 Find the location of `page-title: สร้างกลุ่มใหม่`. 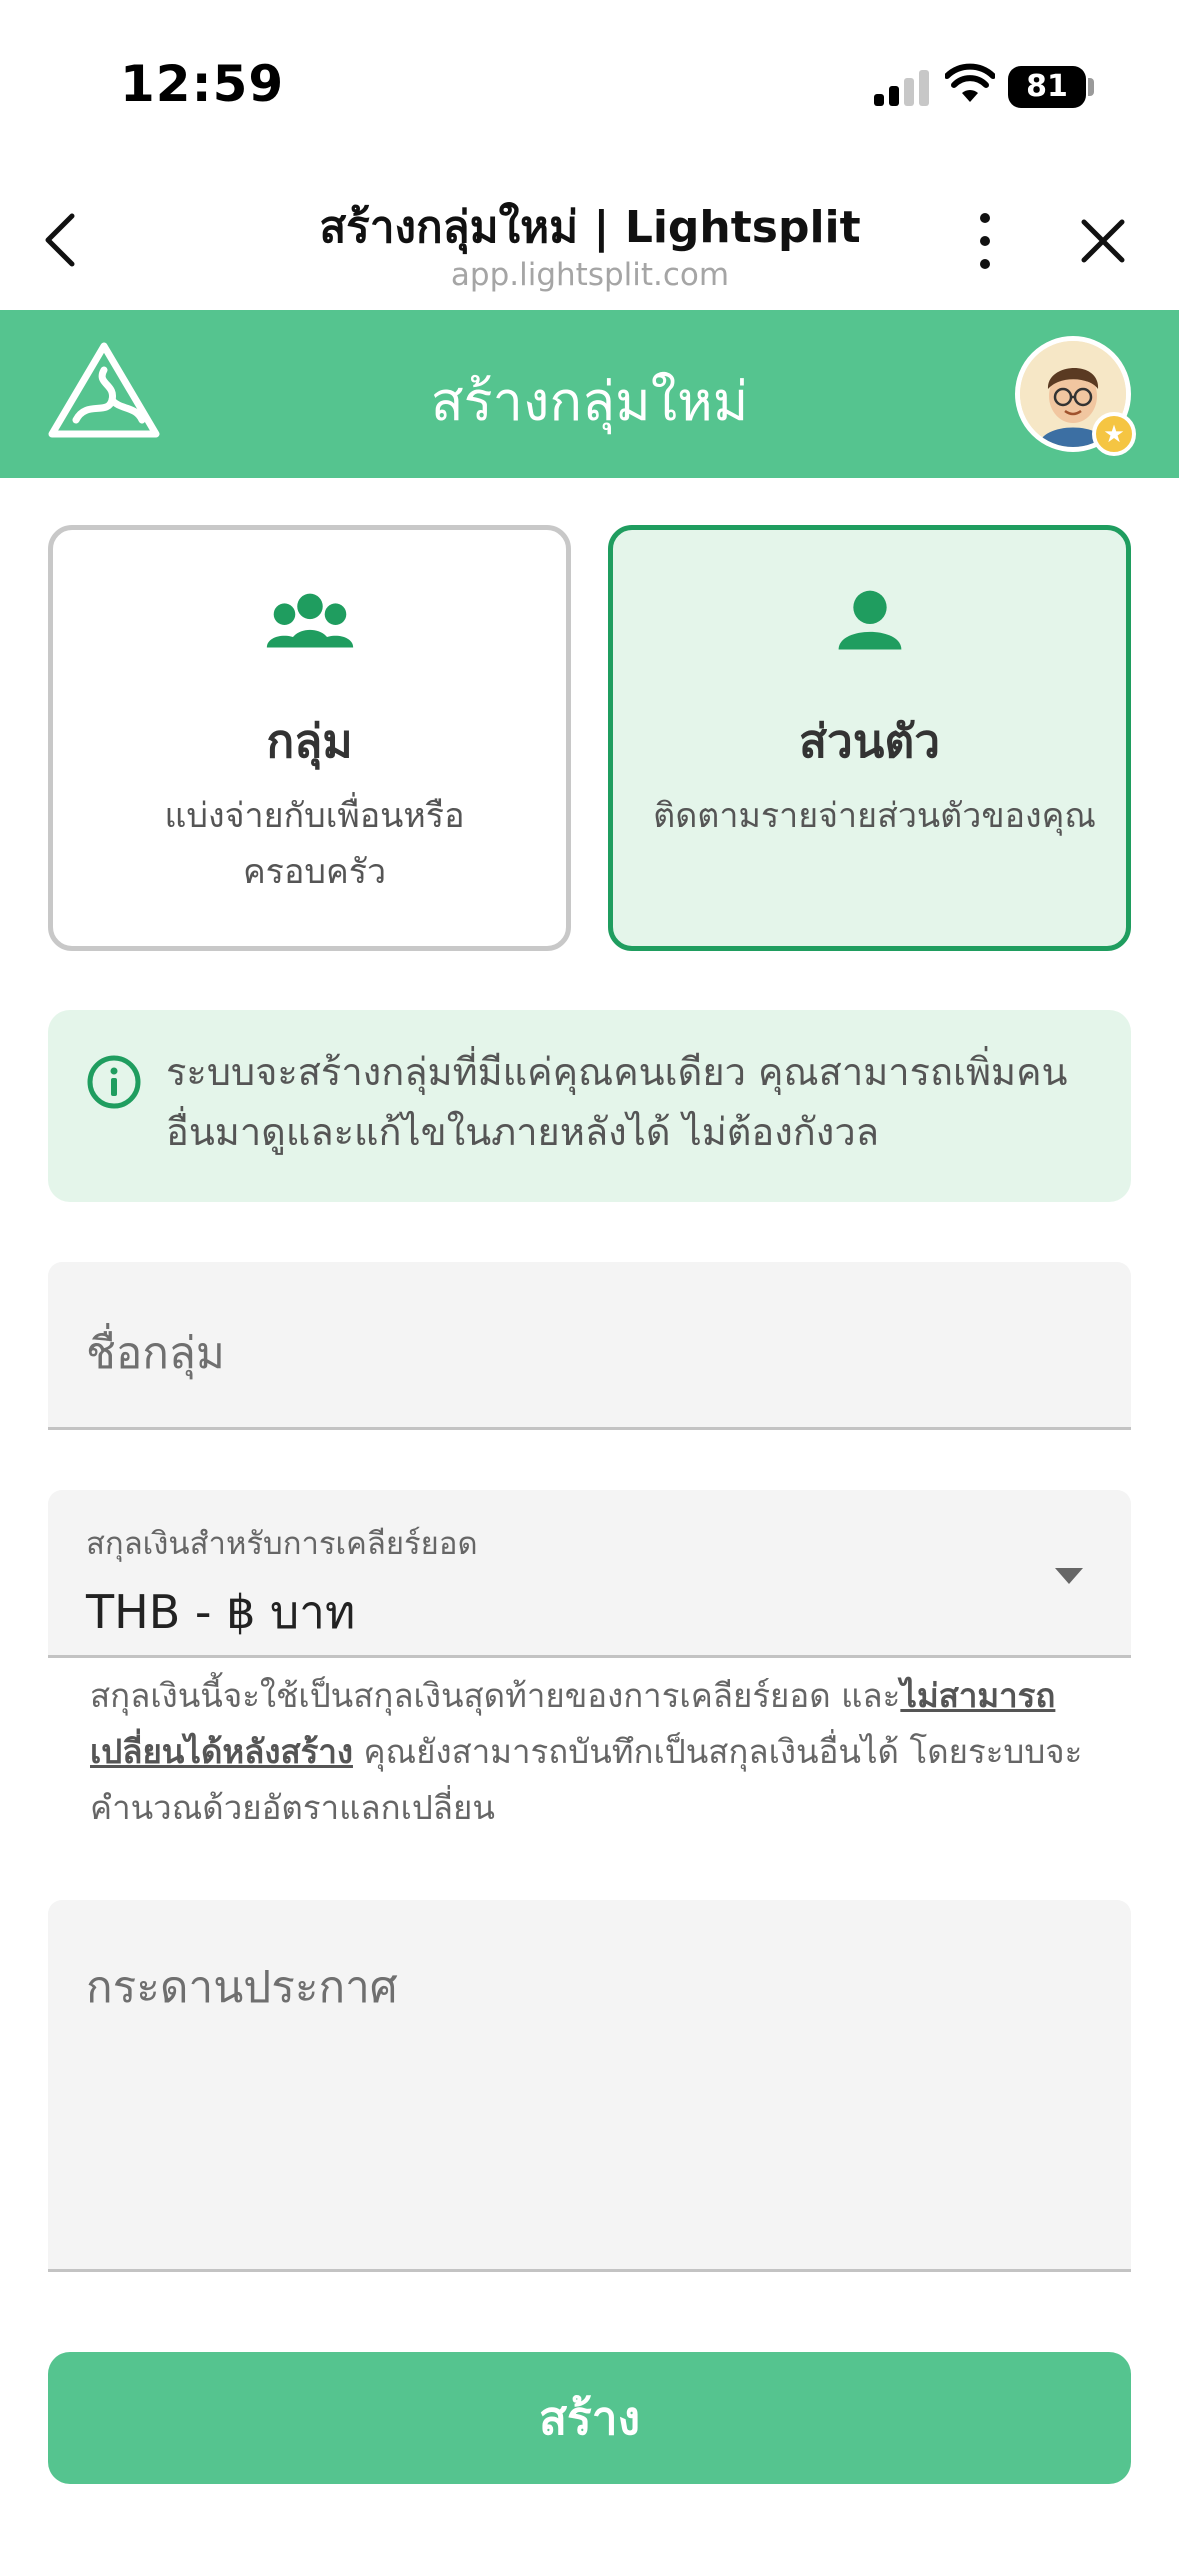

page-title: สร้างกลุ่มใหม่ is located at coordinates (589, 401).